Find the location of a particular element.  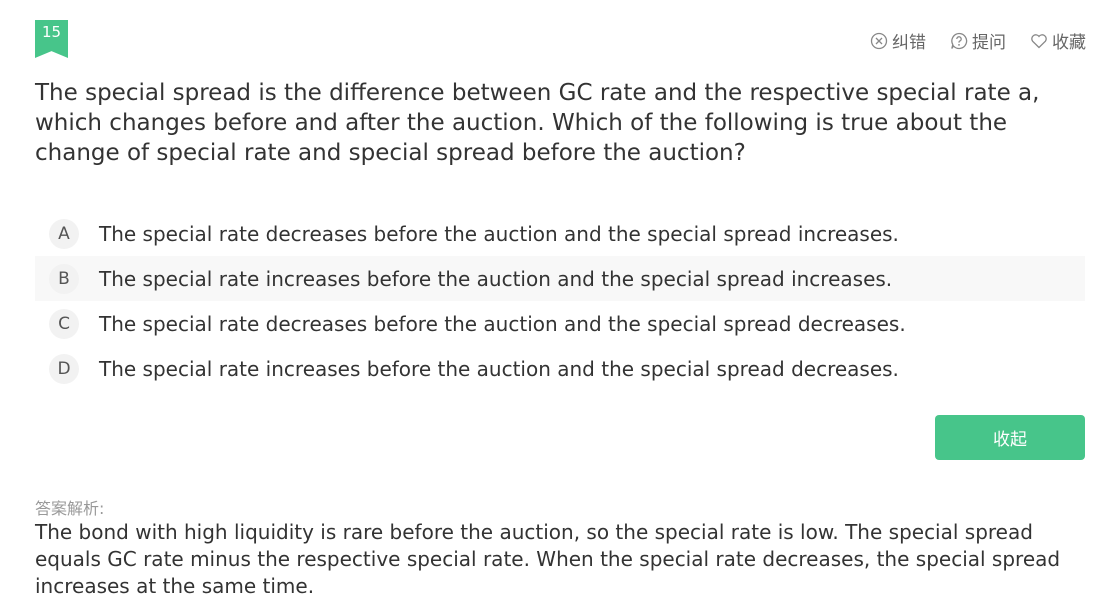

question-number: 15 is located at coordinates (51, 32).